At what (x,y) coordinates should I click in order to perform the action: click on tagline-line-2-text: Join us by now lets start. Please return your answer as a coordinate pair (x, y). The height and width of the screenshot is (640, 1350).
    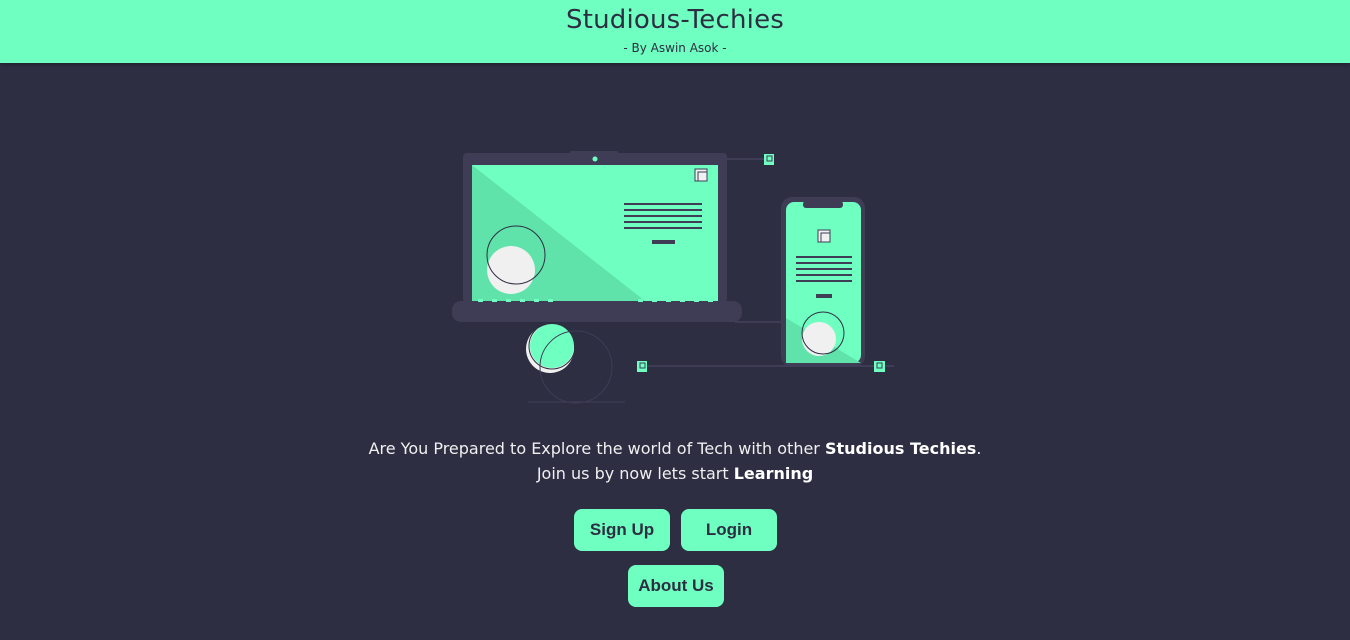
    Looking at the image, I should click on (635, 473).